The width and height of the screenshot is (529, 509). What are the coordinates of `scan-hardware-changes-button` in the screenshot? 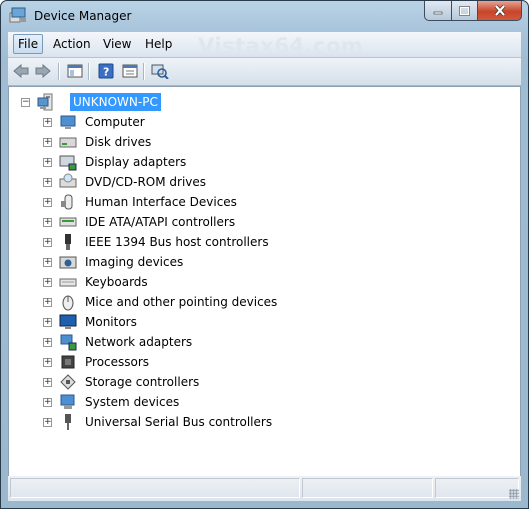 It's located at (160, 71).